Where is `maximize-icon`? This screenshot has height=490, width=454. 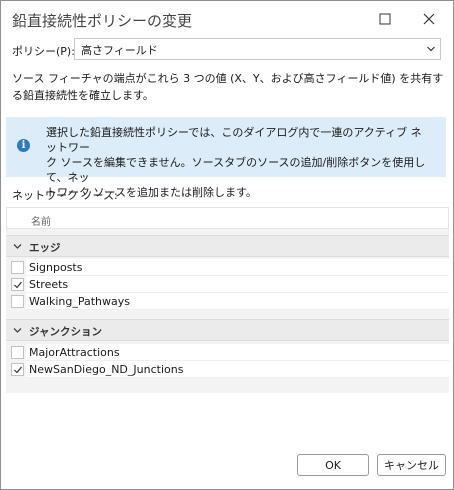
maximize-icon is located at coordinates (385, 19).